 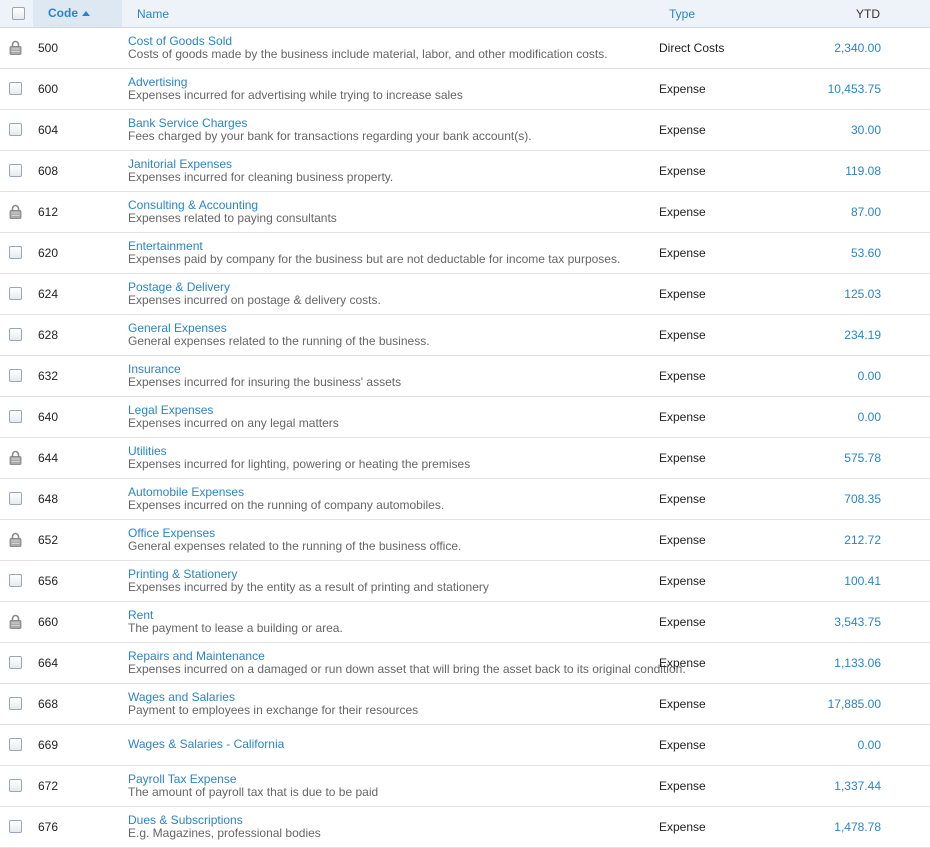 What do you see at coordinates (857, 786) in the screenshot?
I see `ytd-amount-link: 1,337.44` at bounding box center [857, 786].